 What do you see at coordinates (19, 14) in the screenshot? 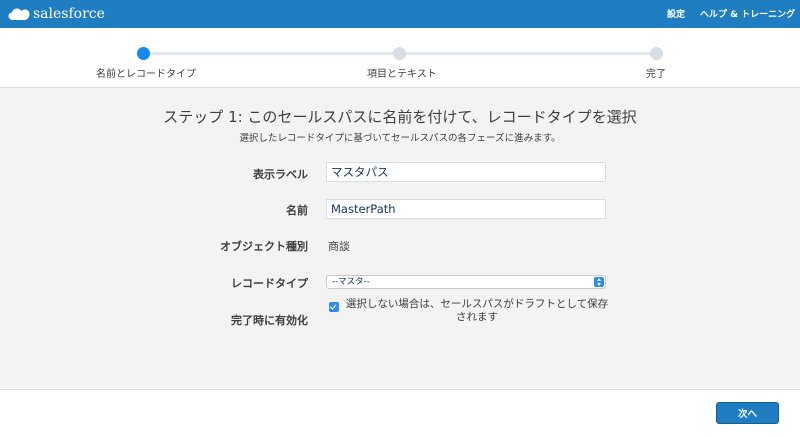
I see `cloud-logo-icon` at bounding box center [19, 14].